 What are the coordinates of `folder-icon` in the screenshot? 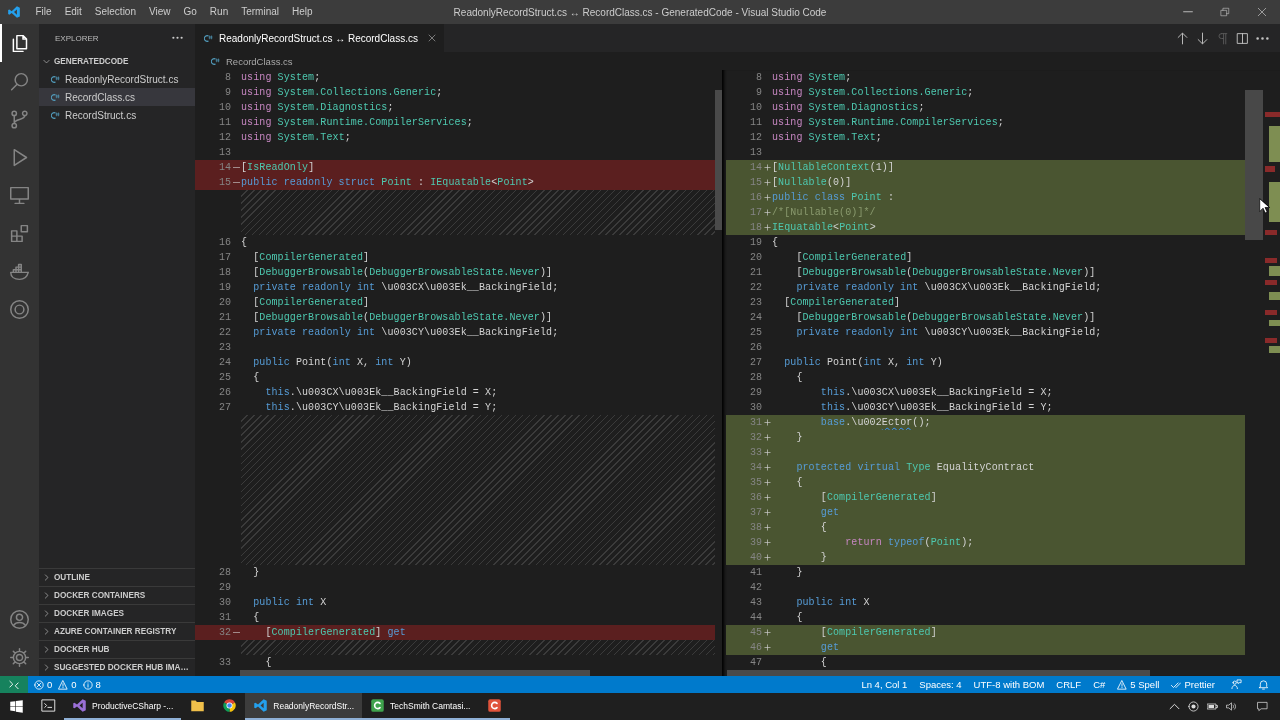 It's located at (197, 705).